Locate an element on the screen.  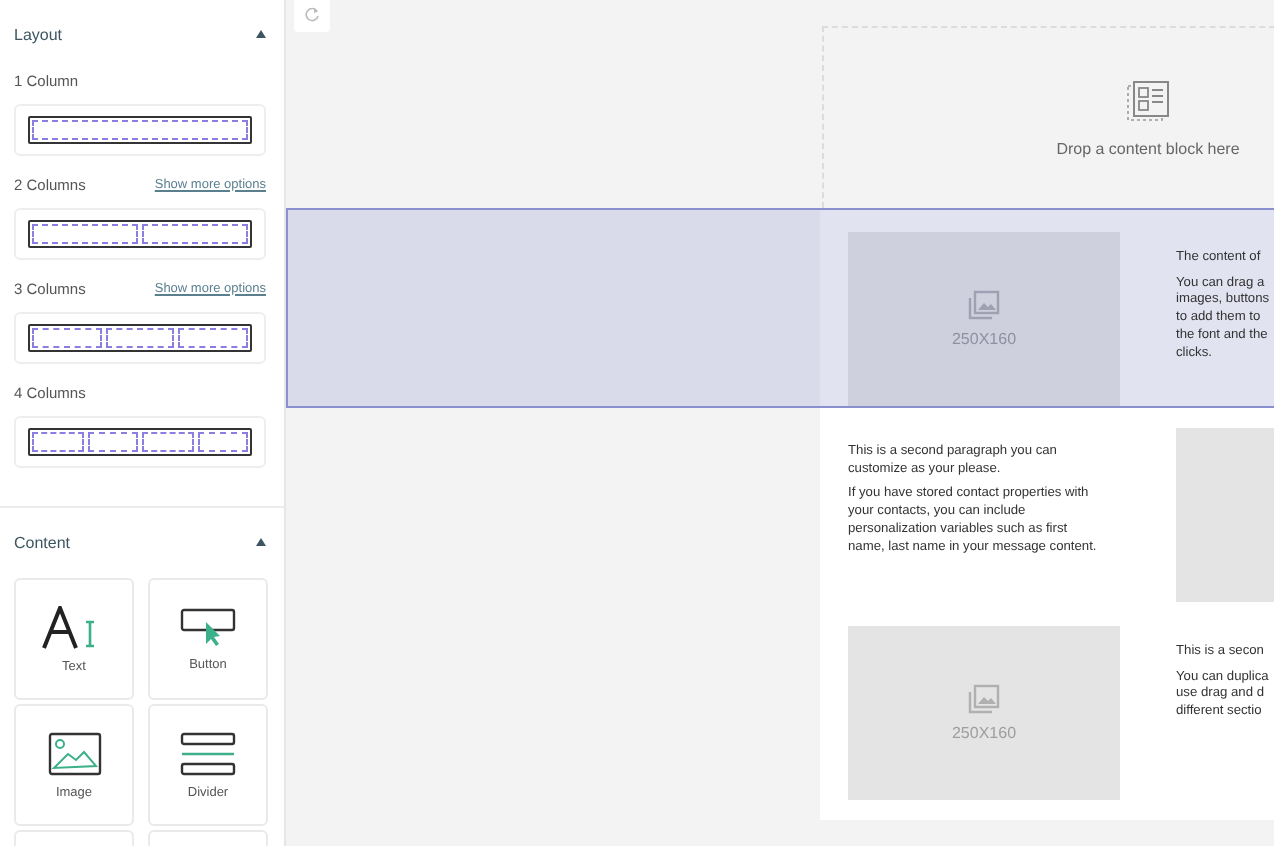
redo-icon is located at coordinates (312, 14).